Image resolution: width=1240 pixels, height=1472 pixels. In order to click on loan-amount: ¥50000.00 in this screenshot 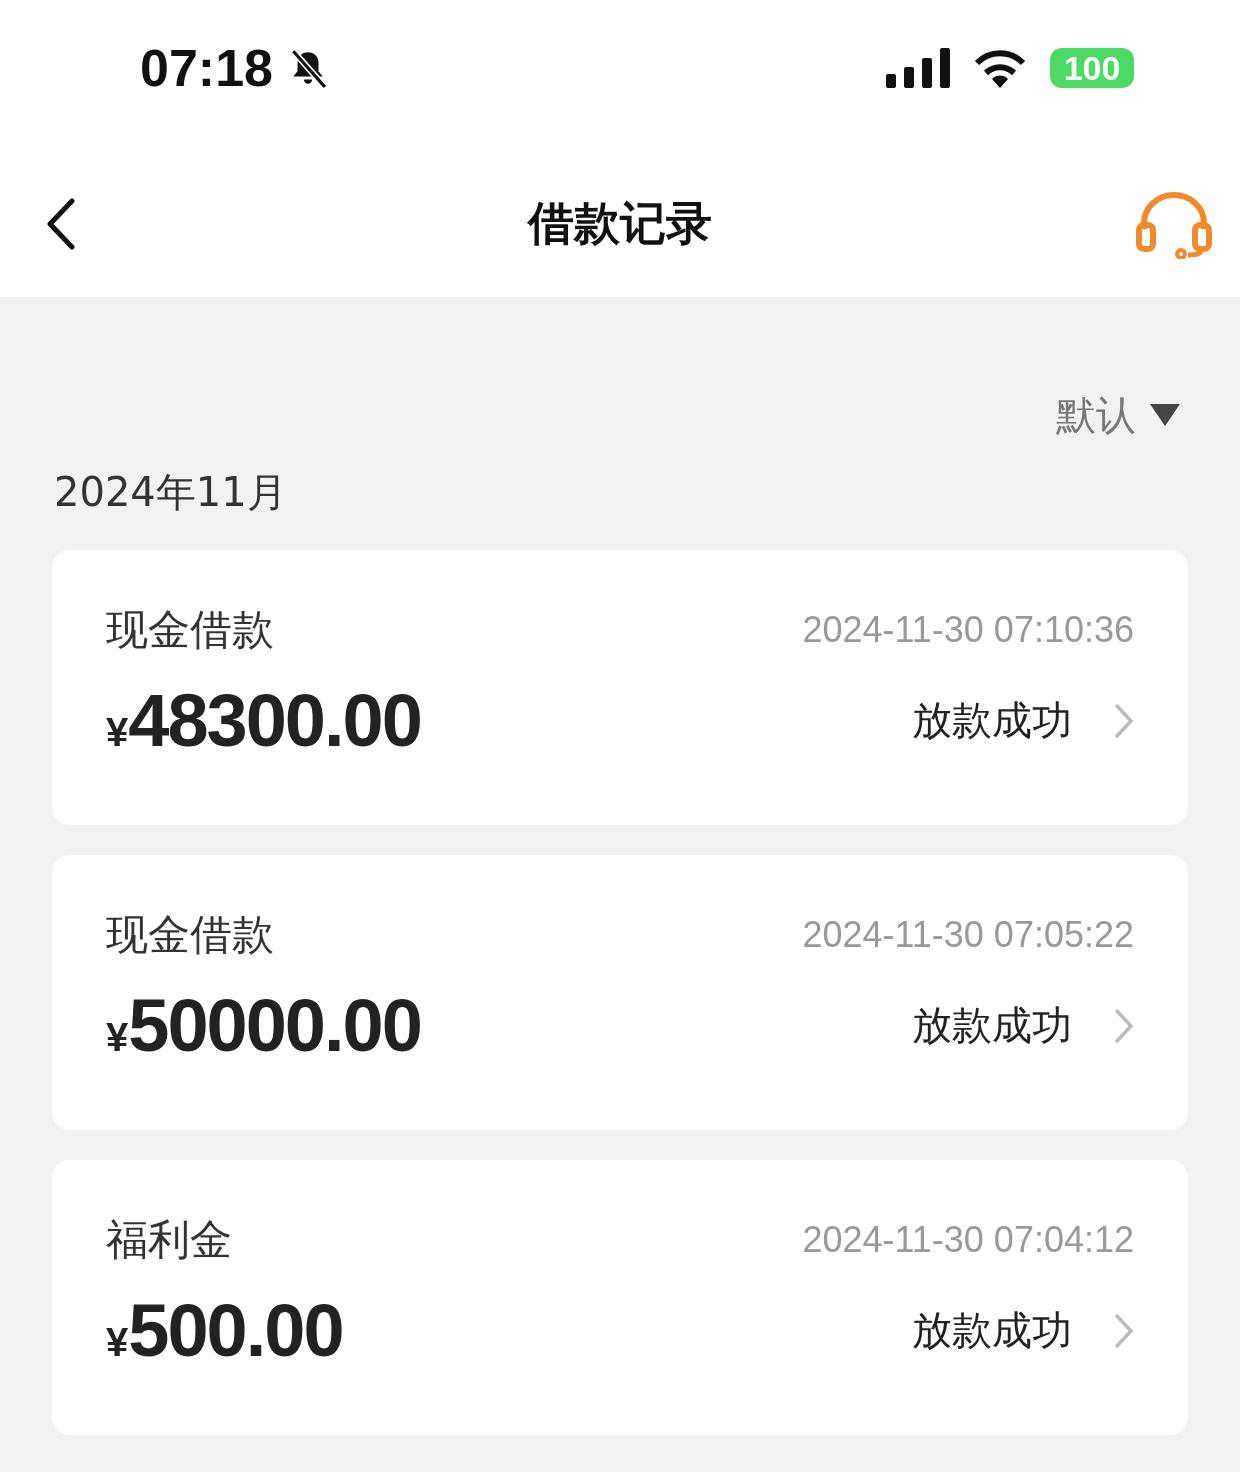, I will do `click(264, 1025)`.